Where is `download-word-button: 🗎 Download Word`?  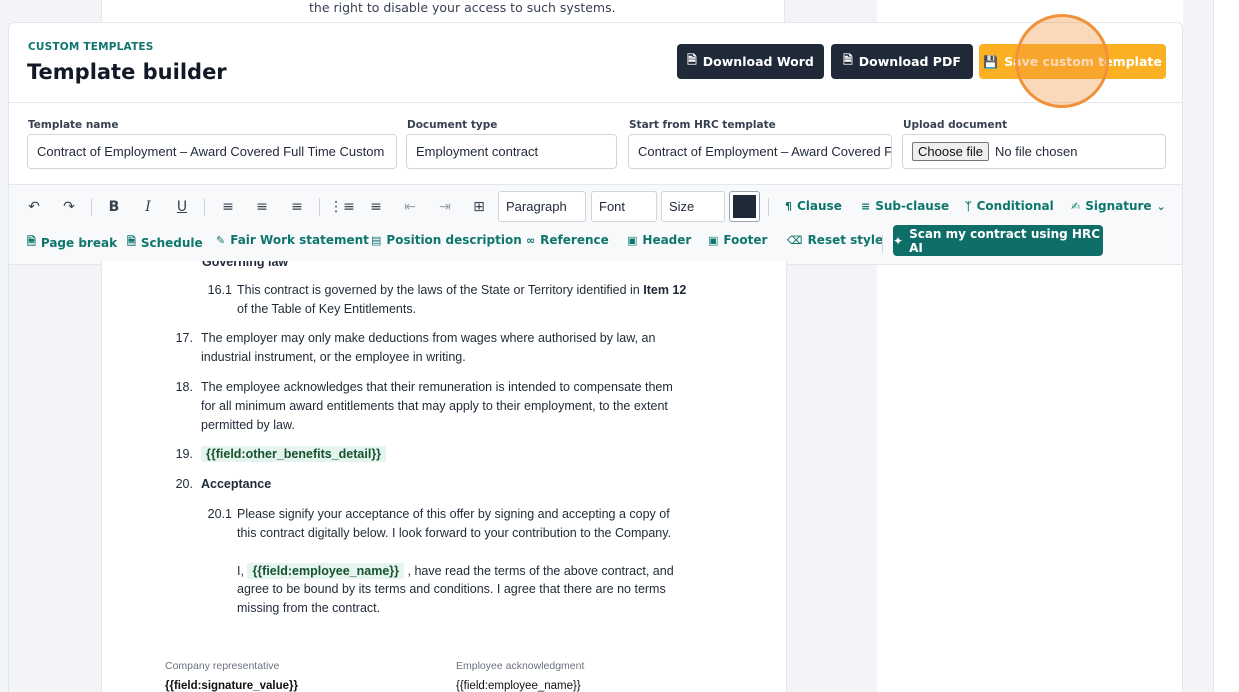 download-word-button: 🗎 Download Word is located at coordinates (750, 61).